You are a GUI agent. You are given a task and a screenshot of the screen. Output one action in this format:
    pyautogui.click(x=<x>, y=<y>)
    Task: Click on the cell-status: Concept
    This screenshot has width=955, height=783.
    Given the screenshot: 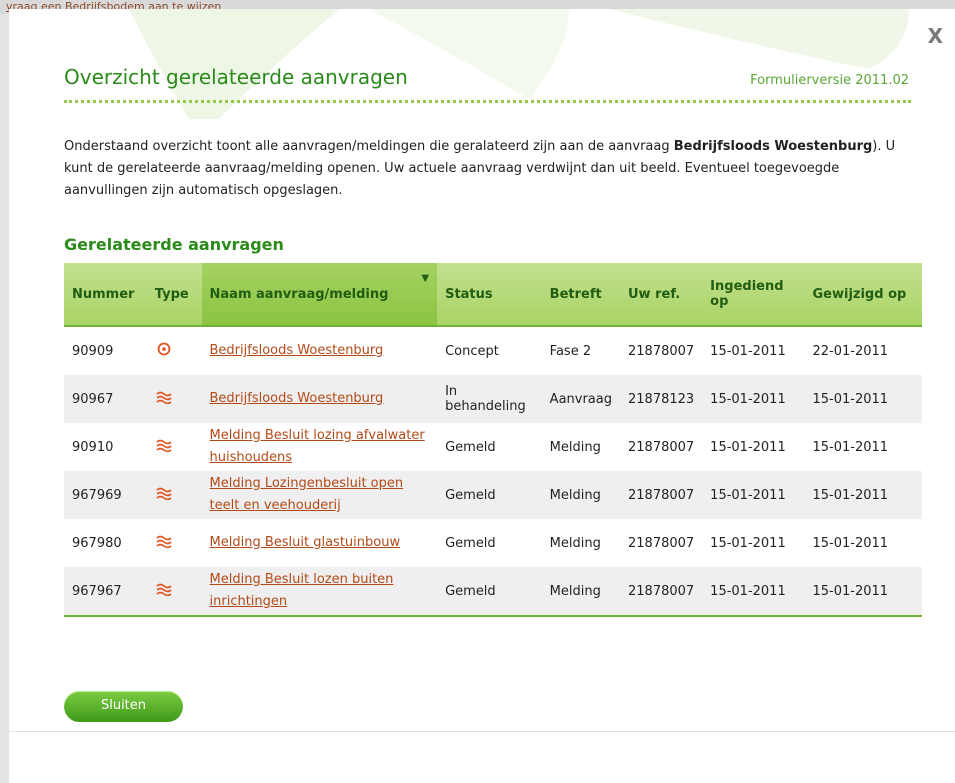 What is the action you would take?
    pyautogui.click(x=489, y=350)
    